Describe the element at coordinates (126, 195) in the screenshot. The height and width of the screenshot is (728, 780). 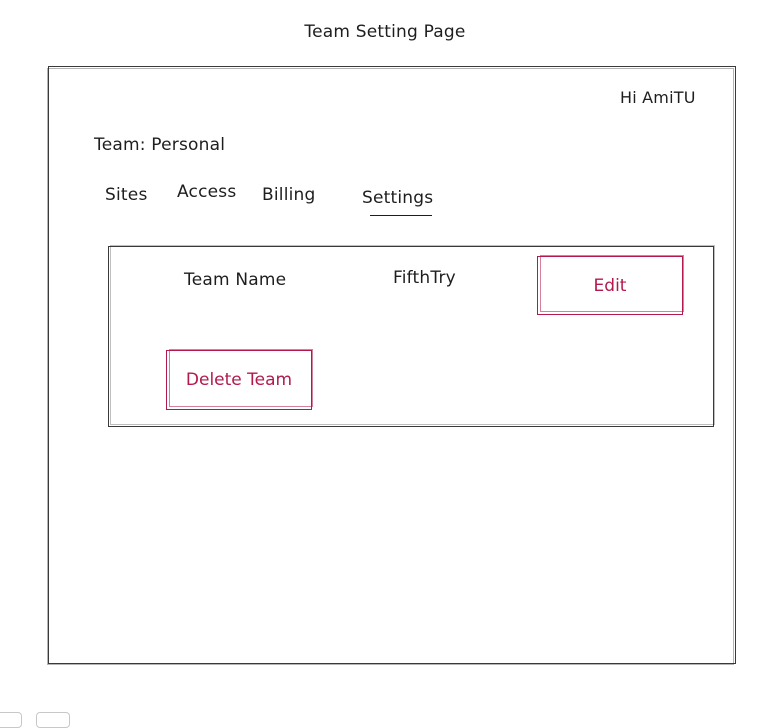
I see `tab-sites: Sites` at that location.